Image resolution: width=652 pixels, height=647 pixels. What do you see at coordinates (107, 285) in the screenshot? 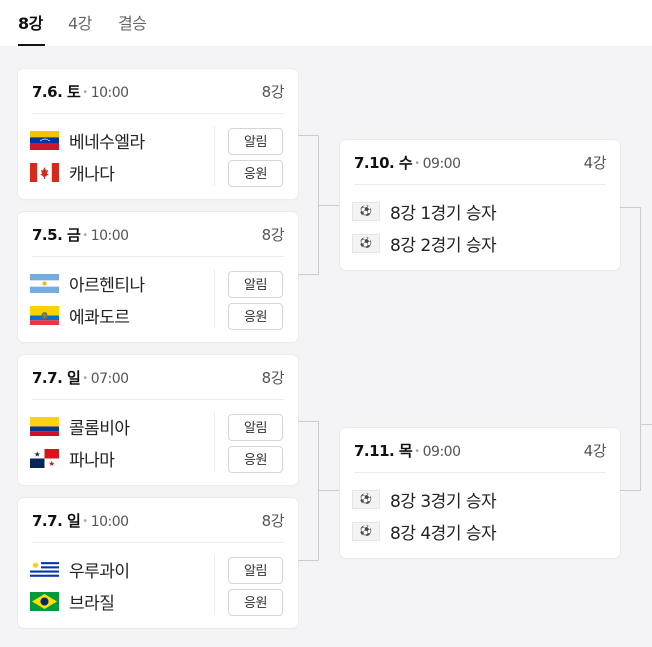
I see `team-name: 아르헨티나` at bounding box center [107, 285].